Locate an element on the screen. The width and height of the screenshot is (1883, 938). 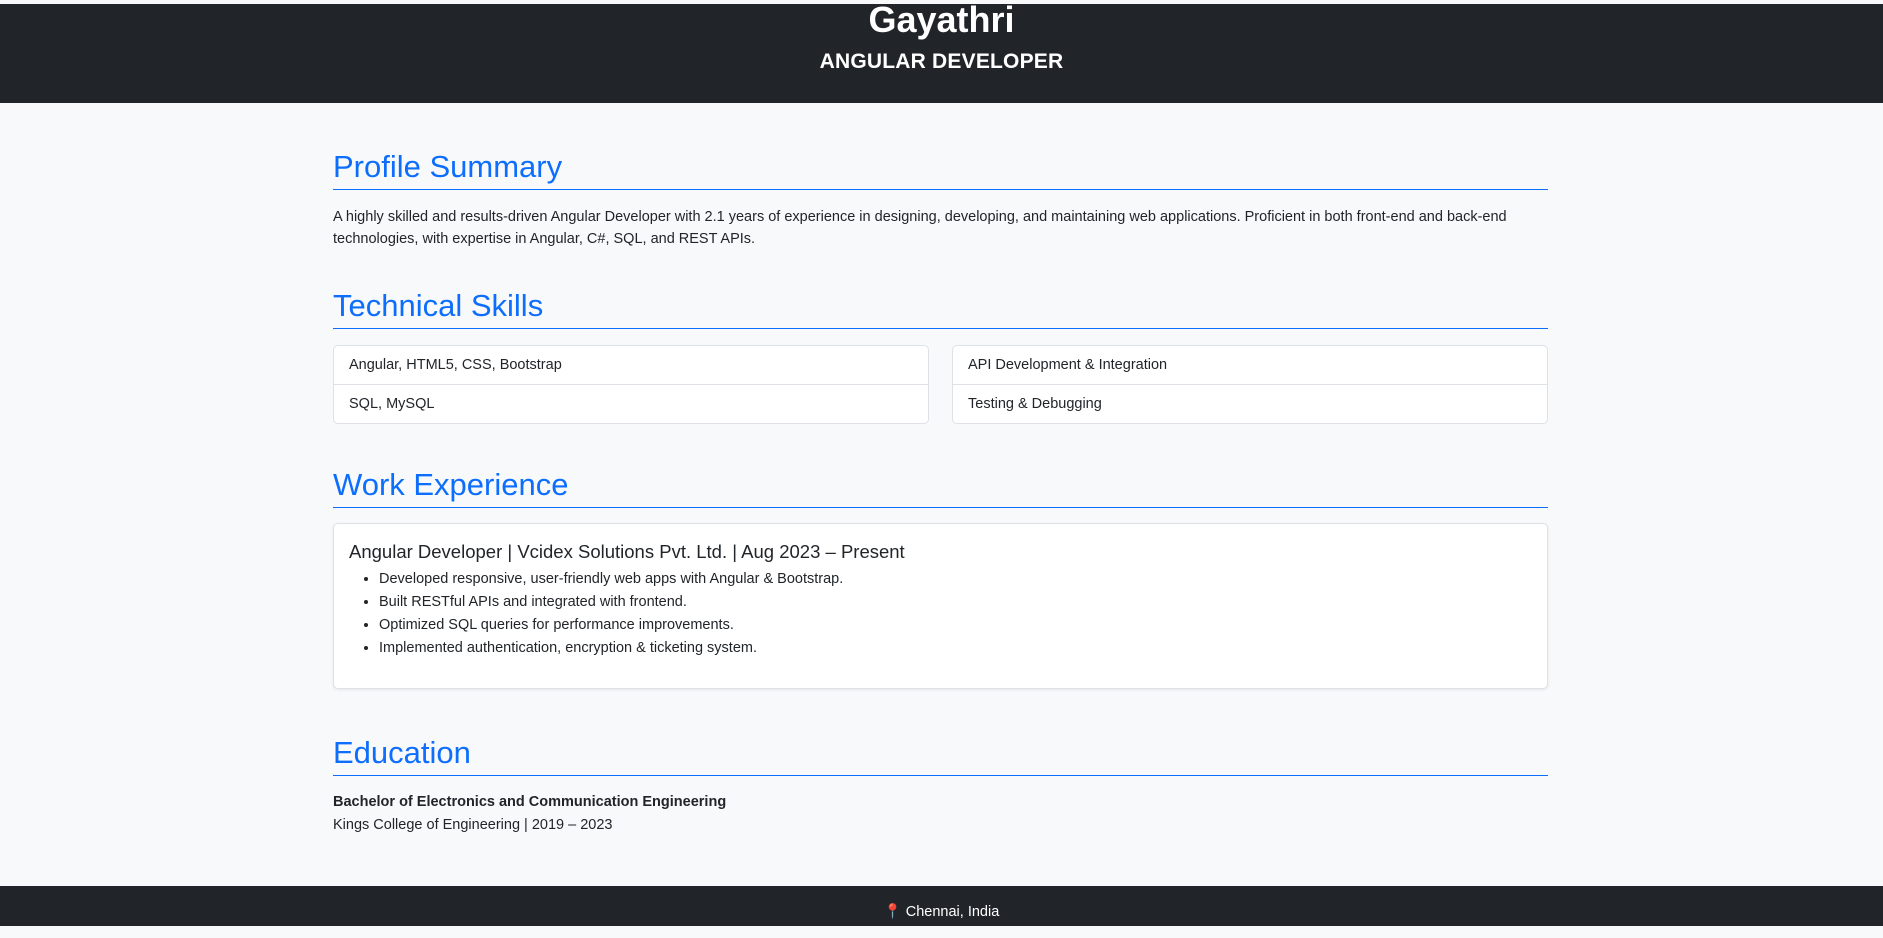
skill-item: SQL, MySQL is located at coordinates (392, 404).